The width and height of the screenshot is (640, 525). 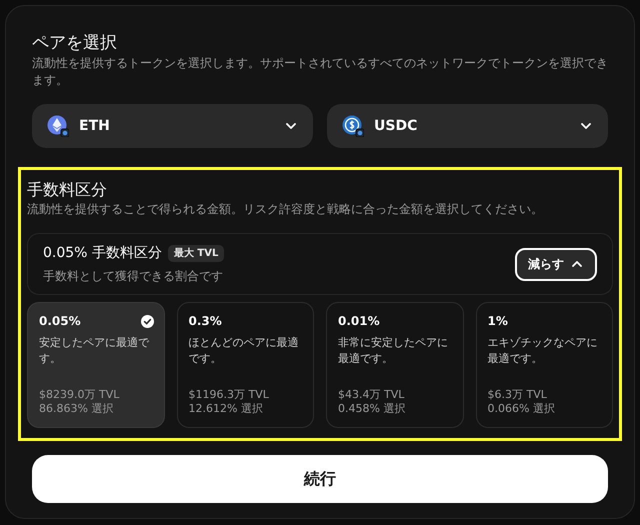 I want to click on fee-tier-description: 安定したペアに最適です。, so click(x=94, y=351).